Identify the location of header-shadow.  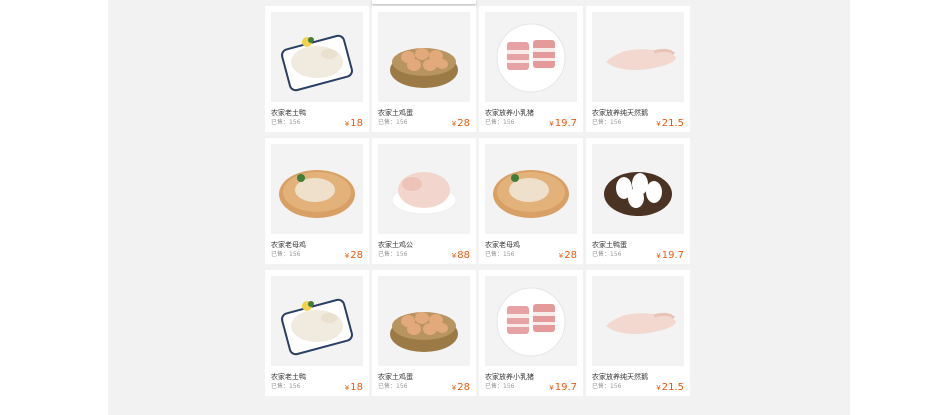
(424, 2).